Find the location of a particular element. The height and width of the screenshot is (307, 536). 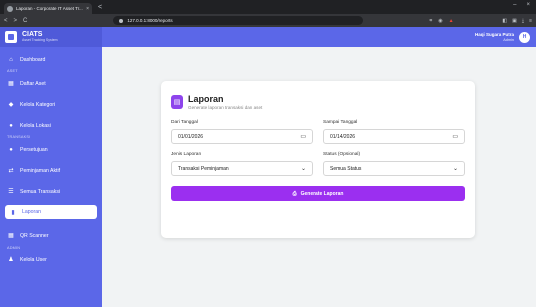

menu-icon: ≡ is located at coordinates (530, 21).